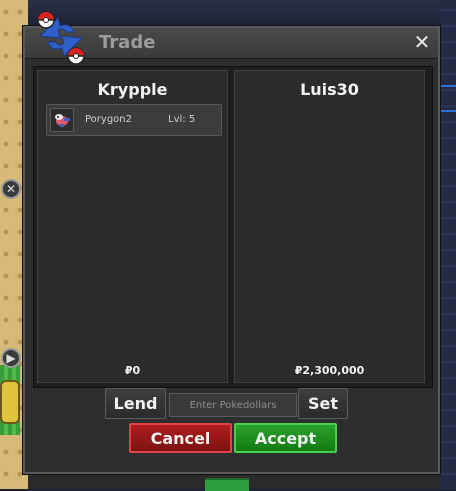 This screenshot has height=491, width=456. Describe the element at coordinates (242, 14) in the screenshot. I see `wall-top` at that location.